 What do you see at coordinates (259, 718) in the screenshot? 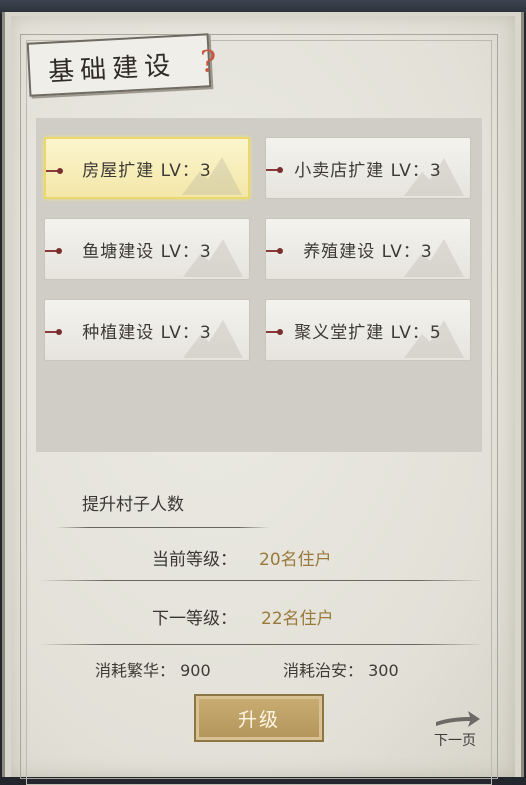
I see `upgrade-button: 升级` at bounding box center [259, 718].